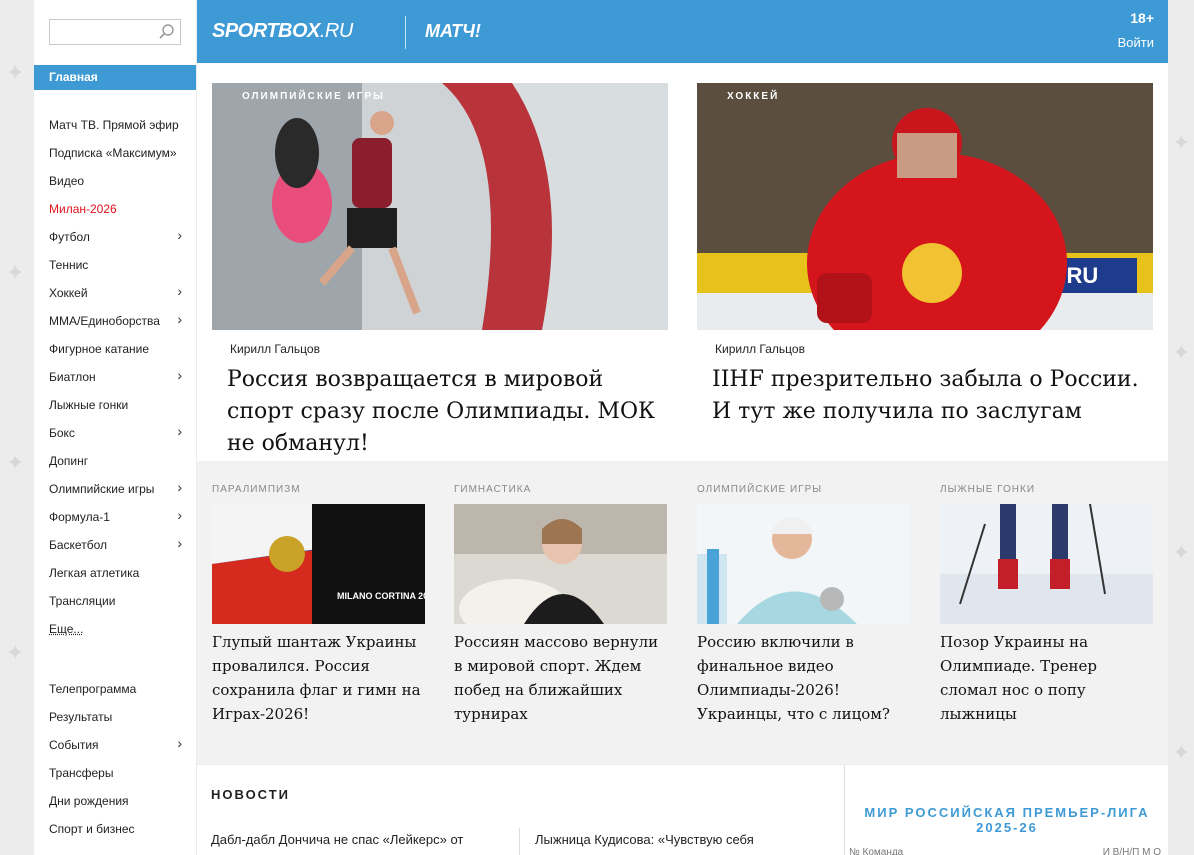 The image size is (1194, 855). What do you see at coordinates (62, 433) in the screenshot?
I see `sidebar-item-label: Бокс` at bounding box center [62, 433].